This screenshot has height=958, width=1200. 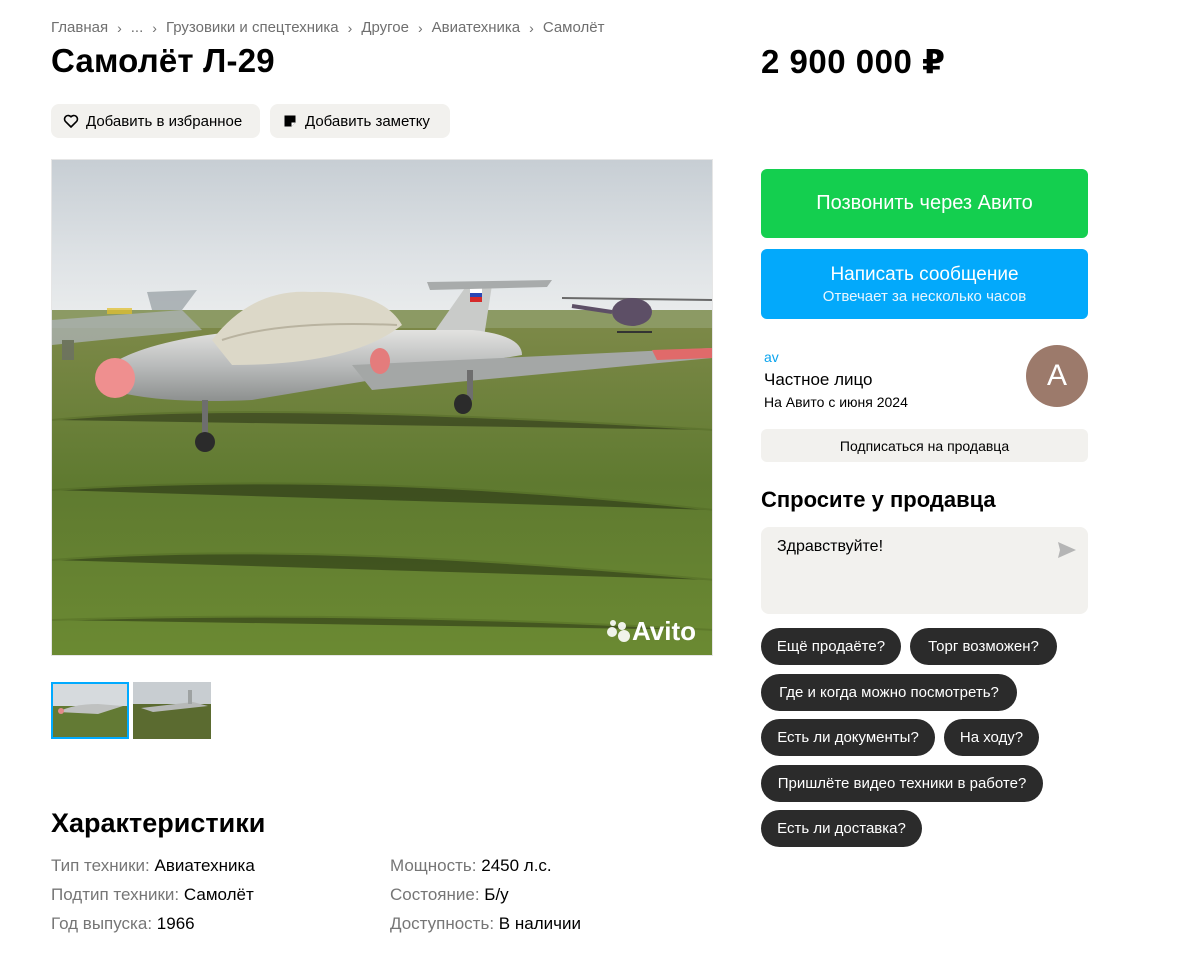 I want to click on quick-question-chip: Где и когда можно посмотреть?, so click(x=889, y=692).